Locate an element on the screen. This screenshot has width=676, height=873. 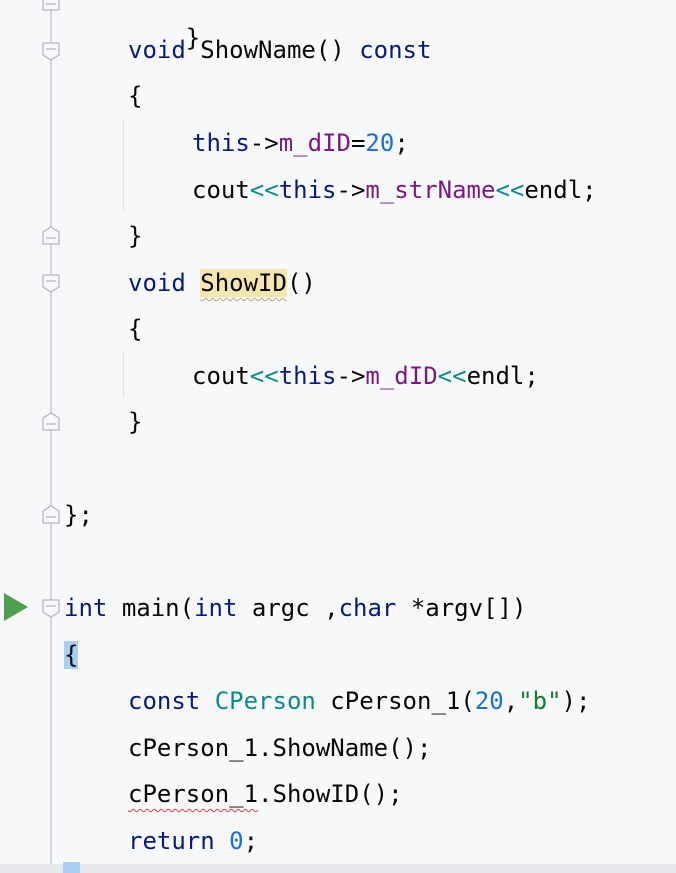
code-line: }; is located at coordinates (78, 515).